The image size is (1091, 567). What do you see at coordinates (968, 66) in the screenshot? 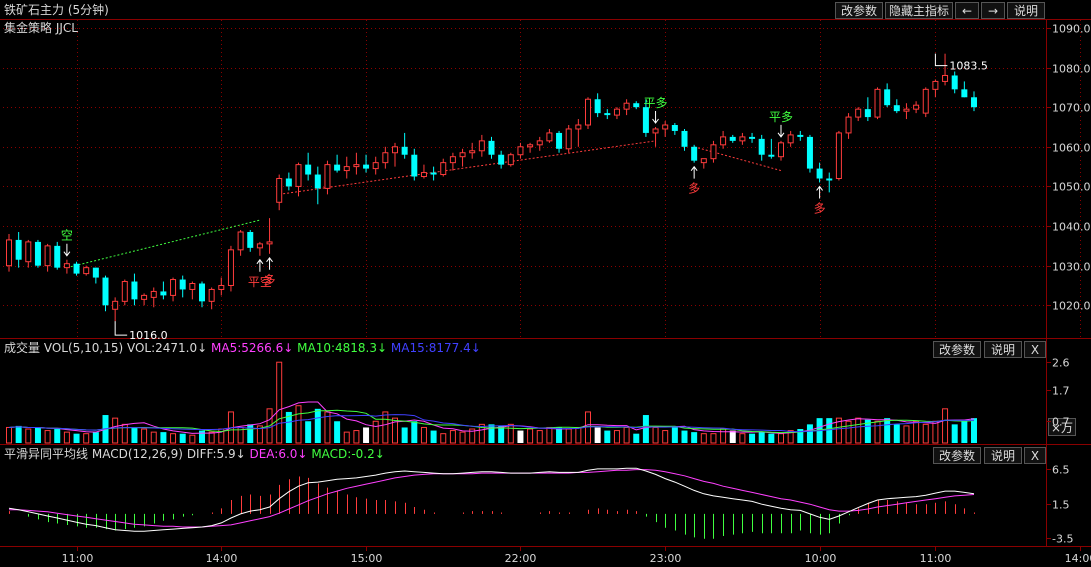
I see `price-label: 1083.5` at bounding box center [968, 66].